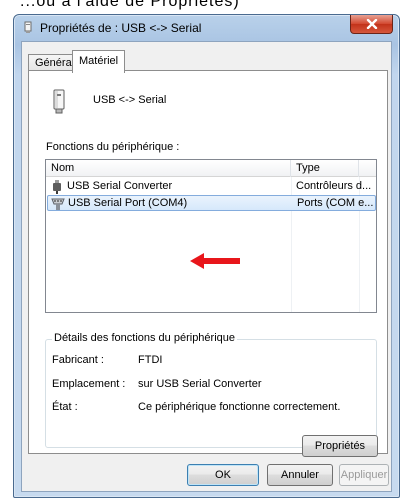 The image size is (404, 500). I want to click on tab-materiel: Matériel, so click(99, 61).